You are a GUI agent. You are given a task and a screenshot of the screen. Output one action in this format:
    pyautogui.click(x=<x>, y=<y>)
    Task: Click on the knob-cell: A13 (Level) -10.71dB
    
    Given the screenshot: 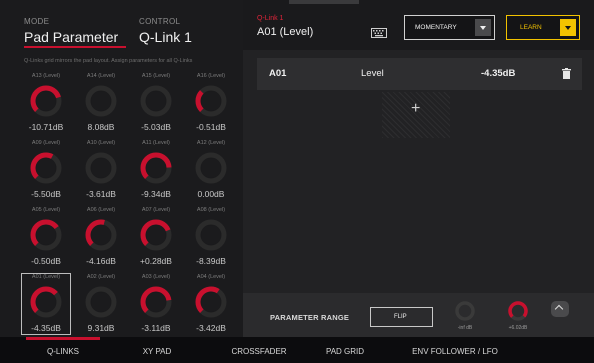 What is the action you would take?
    pyautogui.click(x=46, y=103)
    